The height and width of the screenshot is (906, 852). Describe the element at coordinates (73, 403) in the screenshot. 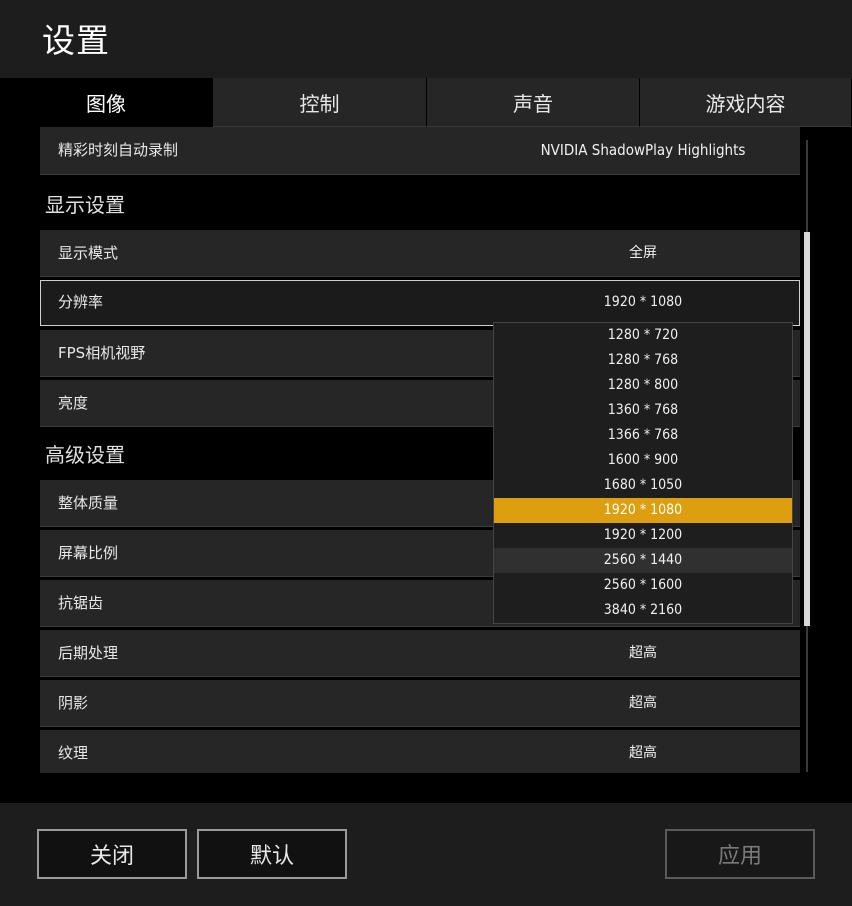

I see `setting-label: 亮度` at that location.